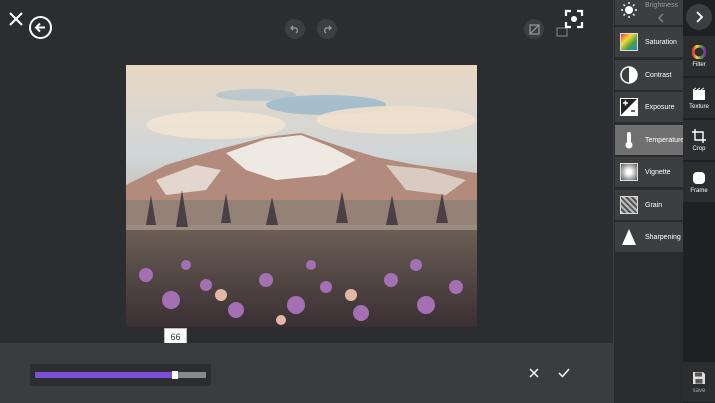  I want to click on undo-icon, so click(294, 29).